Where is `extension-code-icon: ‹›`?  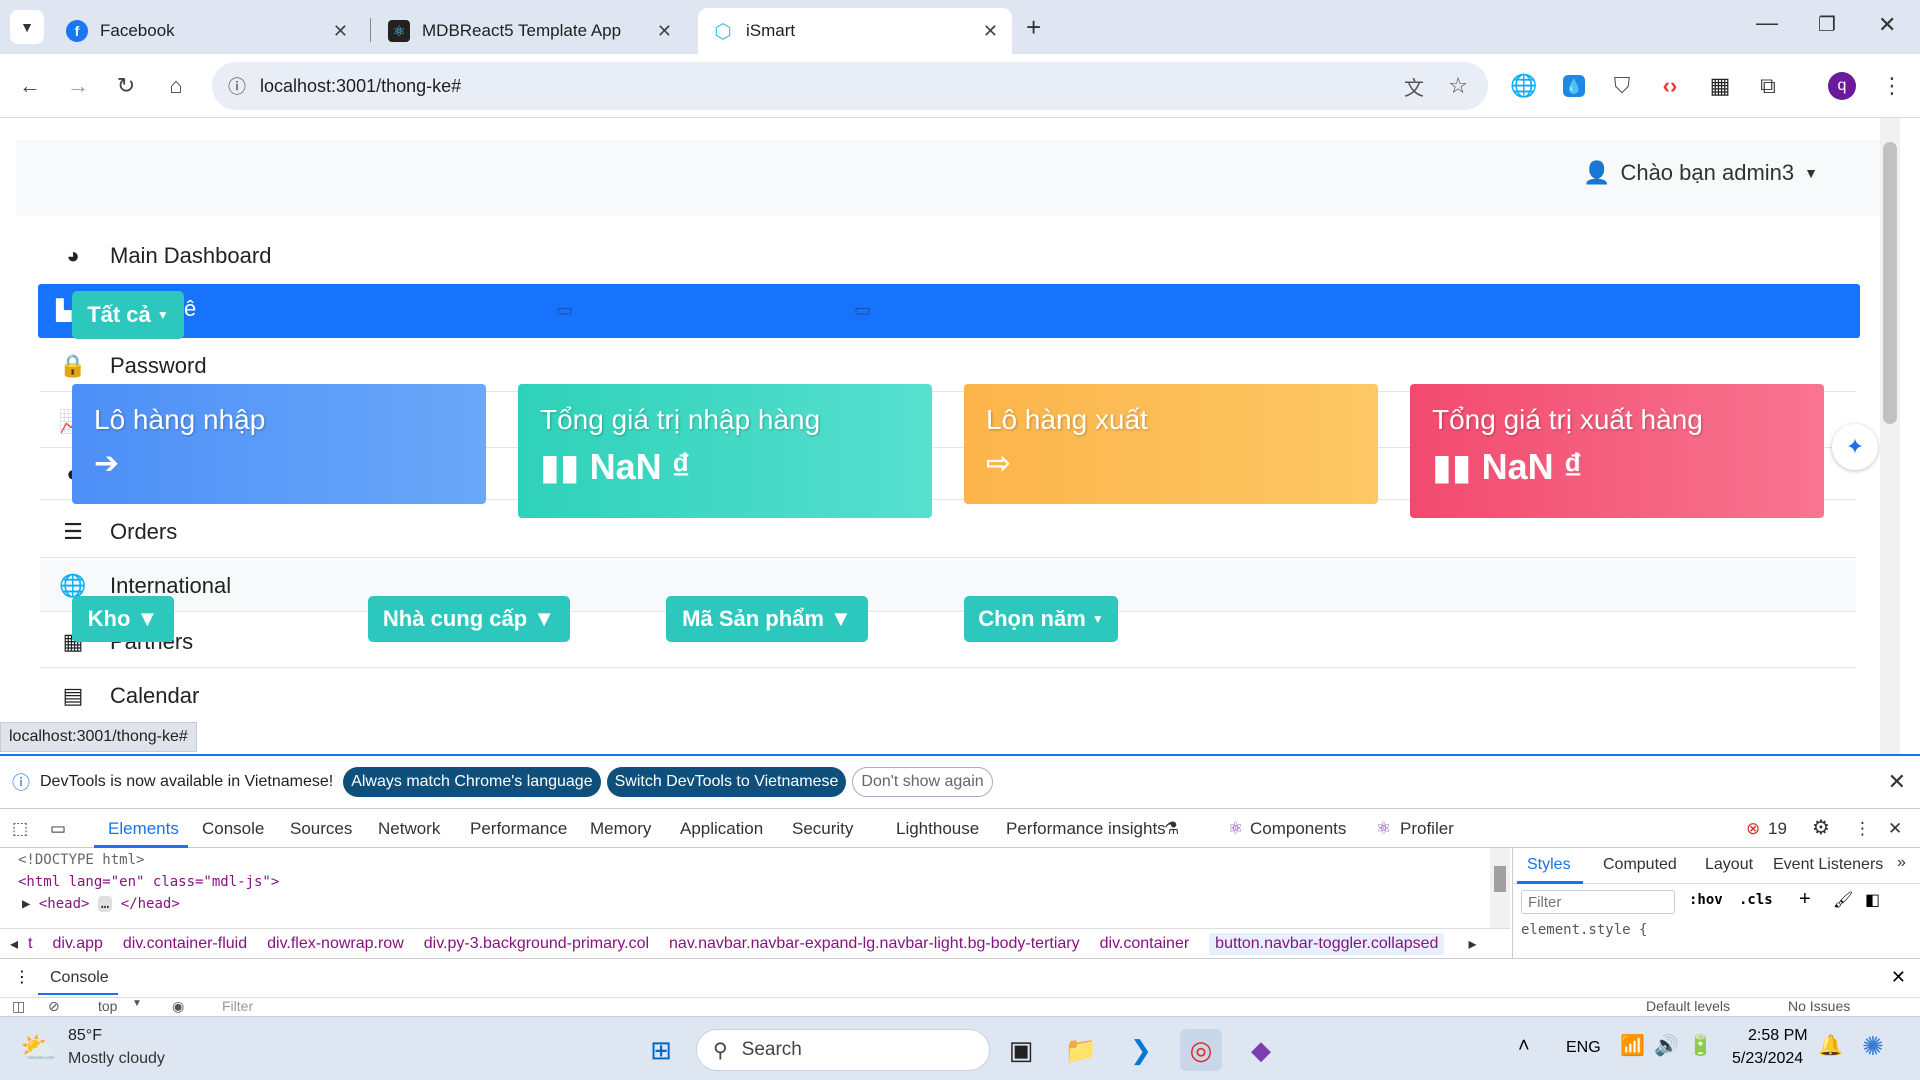 extension-code-icon: ‹› is located at coordinates (1670, 86).